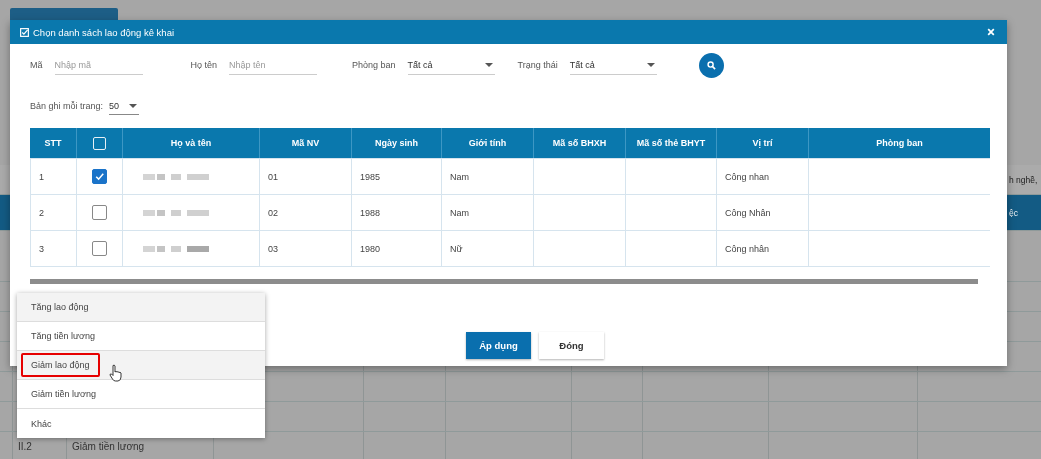 Image resolution: width=1041 pixels, height=459 pixels. I want to click on table-cell: Công nhan, so click(747, 176).